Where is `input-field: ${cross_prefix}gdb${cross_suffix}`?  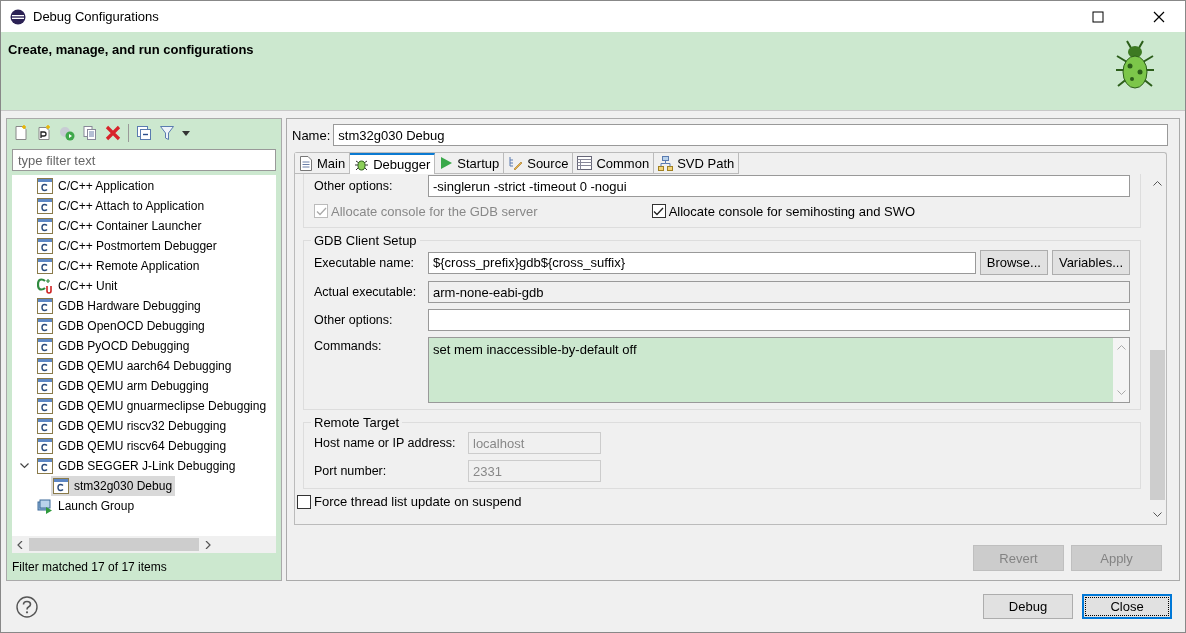 input-field: ${cross_prefix}gdb${cross_suffix} is located at coordinates (702, 262).